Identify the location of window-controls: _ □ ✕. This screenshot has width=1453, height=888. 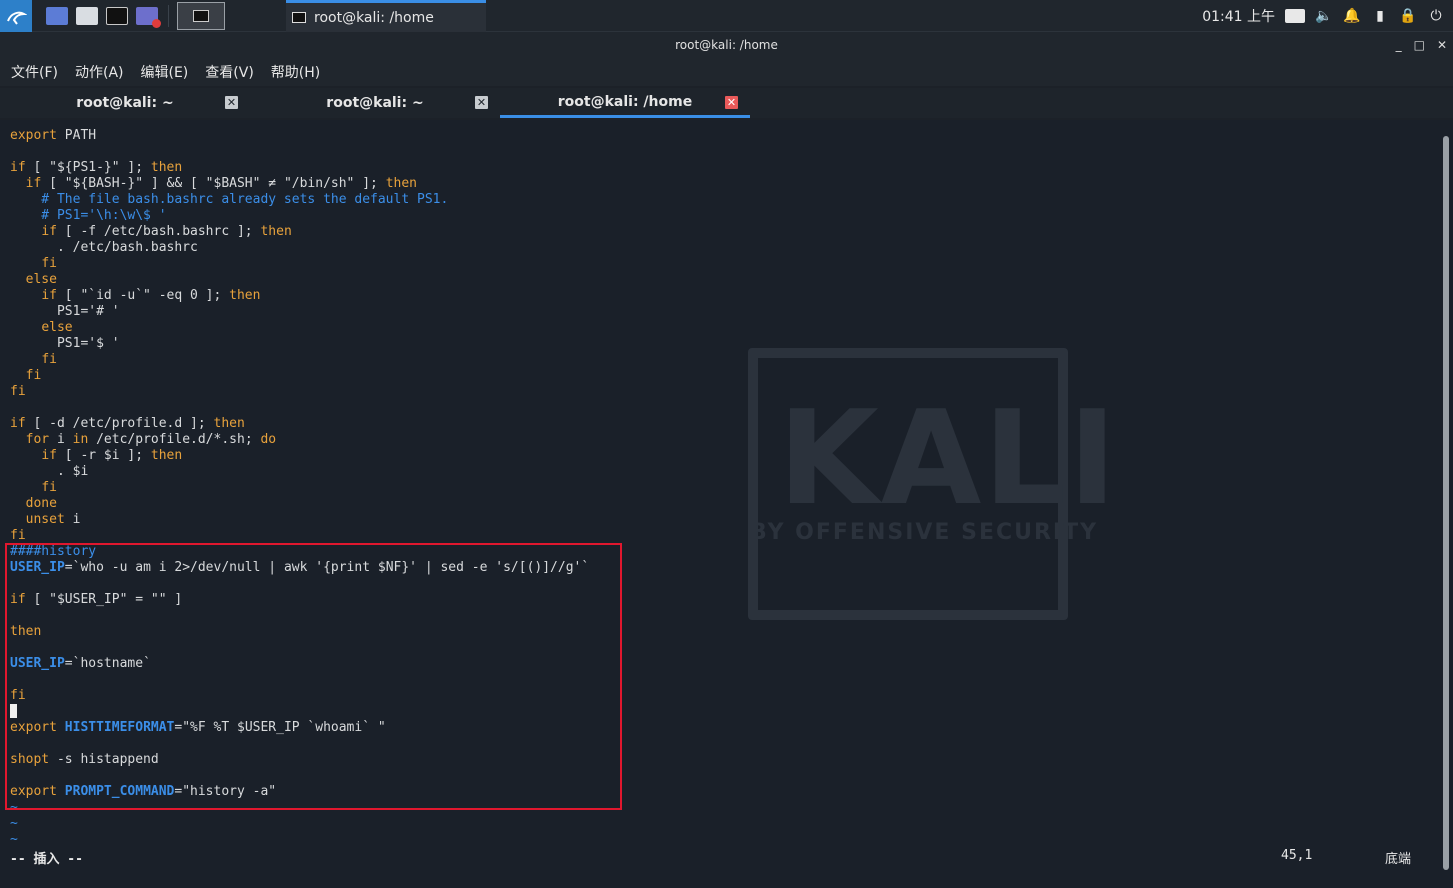
(1421, 45).